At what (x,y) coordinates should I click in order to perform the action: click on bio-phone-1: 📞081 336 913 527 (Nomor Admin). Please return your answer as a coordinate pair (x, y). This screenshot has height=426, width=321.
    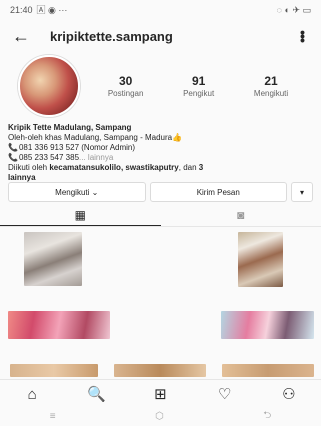
    Looking at the image, I should click on (160, 148).